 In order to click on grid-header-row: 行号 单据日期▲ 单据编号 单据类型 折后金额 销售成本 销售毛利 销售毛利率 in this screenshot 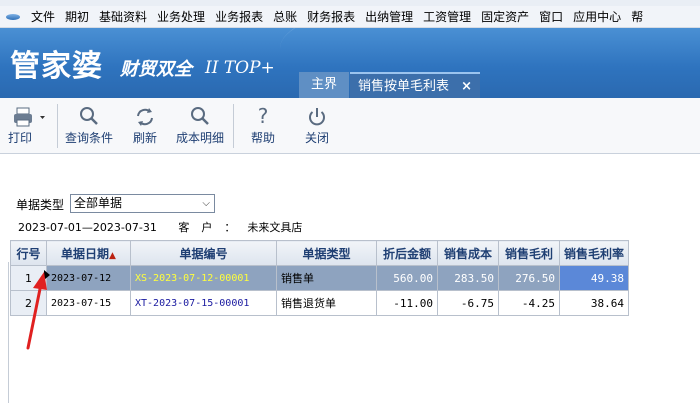, I will do `click(320, 253)`.